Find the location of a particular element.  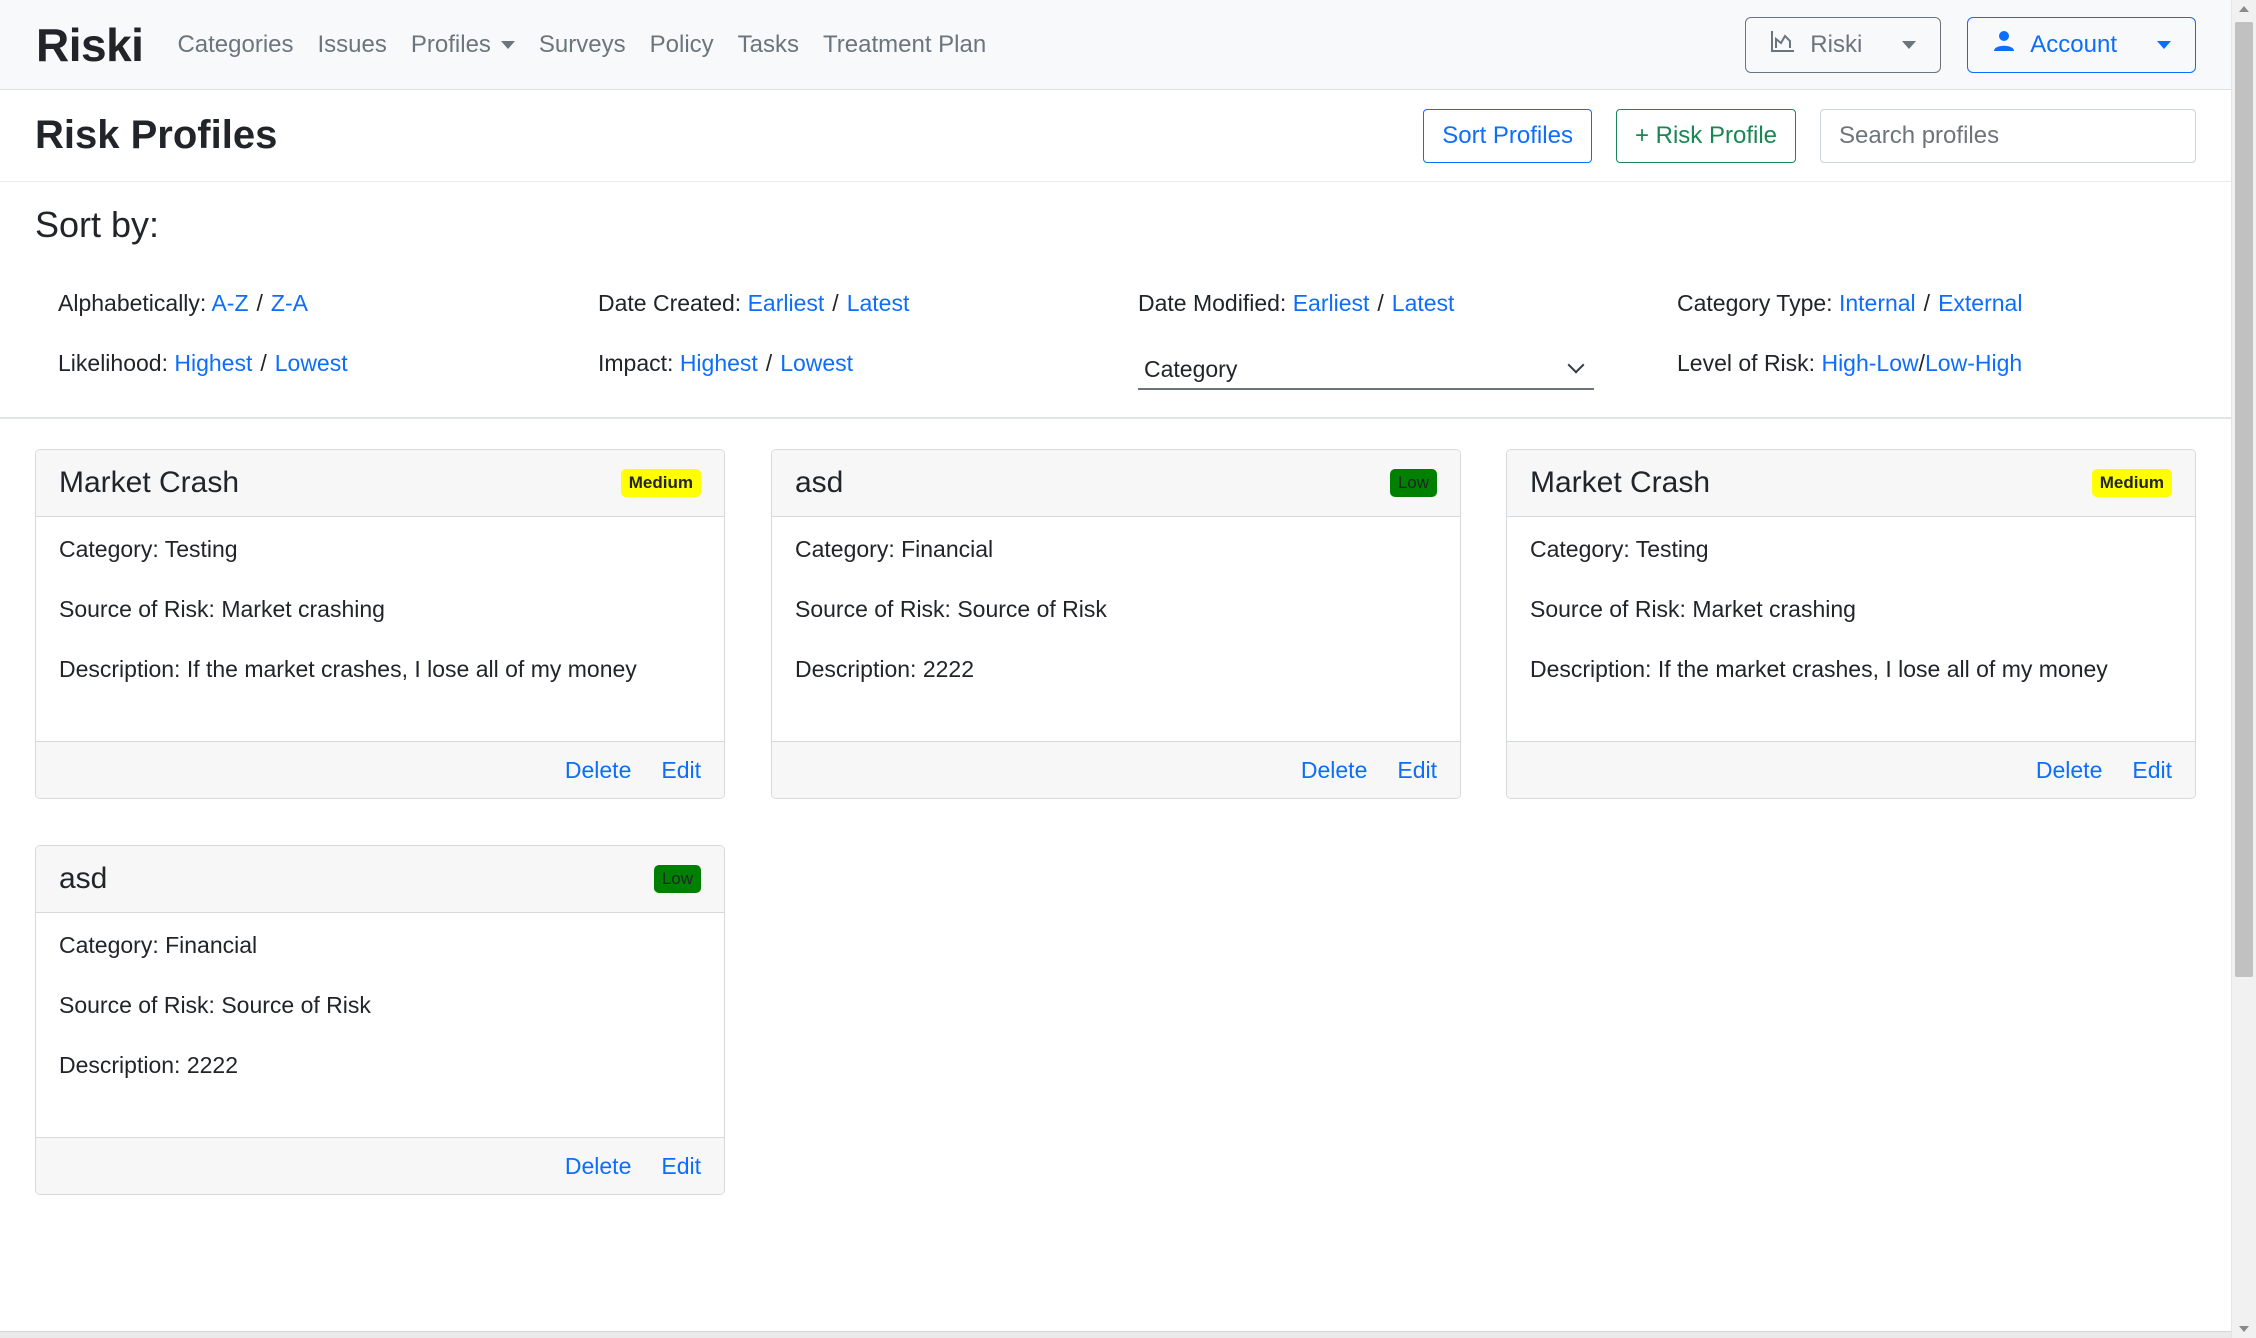

vertical-scrollbar is located at coordinates (2243, 669).